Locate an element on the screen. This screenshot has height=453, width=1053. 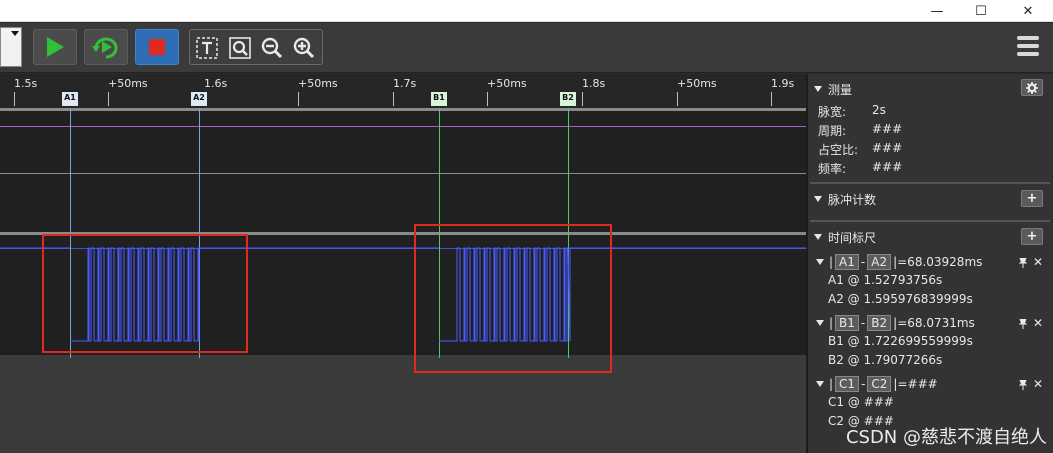
zoom-out-button is located at coordinates (272, 48).